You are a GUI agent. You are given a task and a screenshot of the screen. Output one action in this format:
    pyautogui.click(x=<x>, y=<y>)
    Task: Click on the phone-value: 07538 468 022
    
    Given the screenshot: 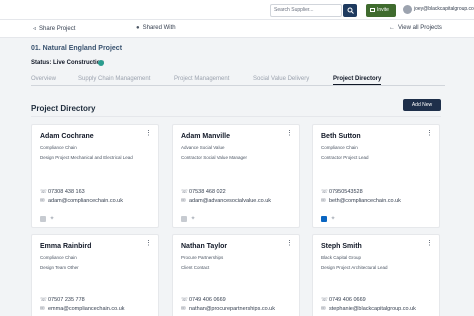 What is the action you would take?
    pyautogui.click(x=207, y=192)
    